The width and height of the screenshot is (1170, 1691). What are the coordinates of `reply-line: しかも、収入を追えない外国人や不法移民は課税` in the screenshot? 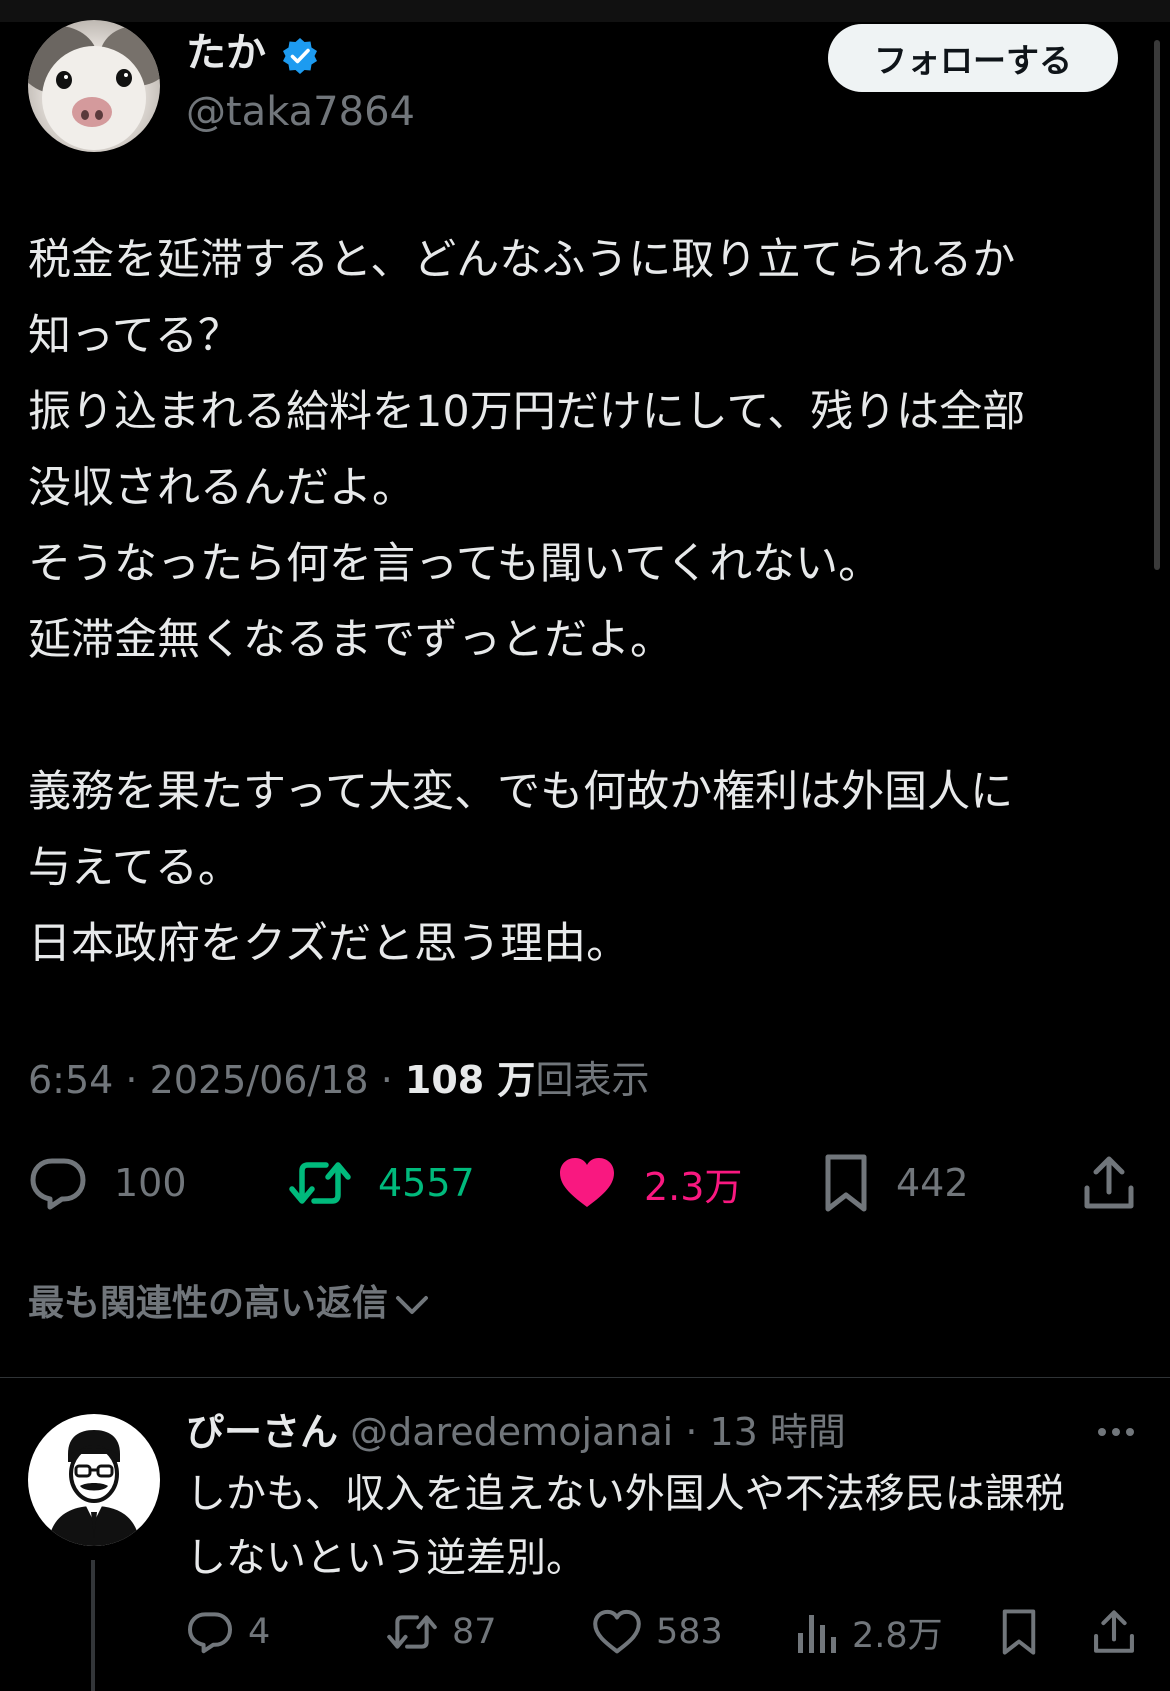 It's located at (625, 1494).